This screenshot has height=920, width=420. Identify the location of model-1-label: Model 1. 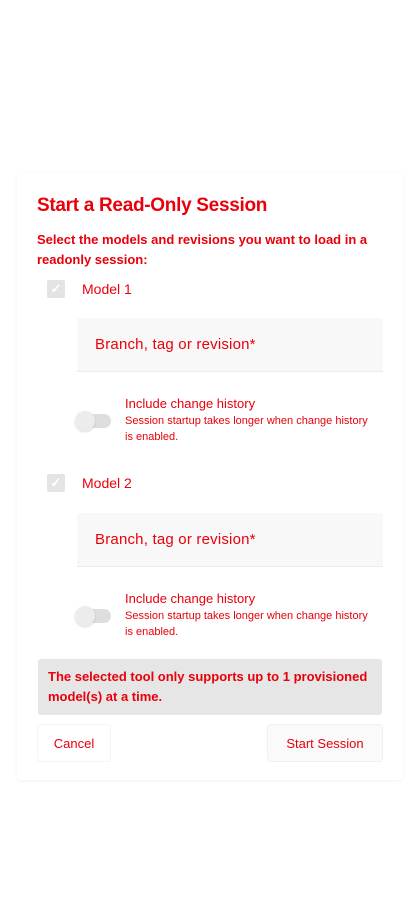
(107, 289).